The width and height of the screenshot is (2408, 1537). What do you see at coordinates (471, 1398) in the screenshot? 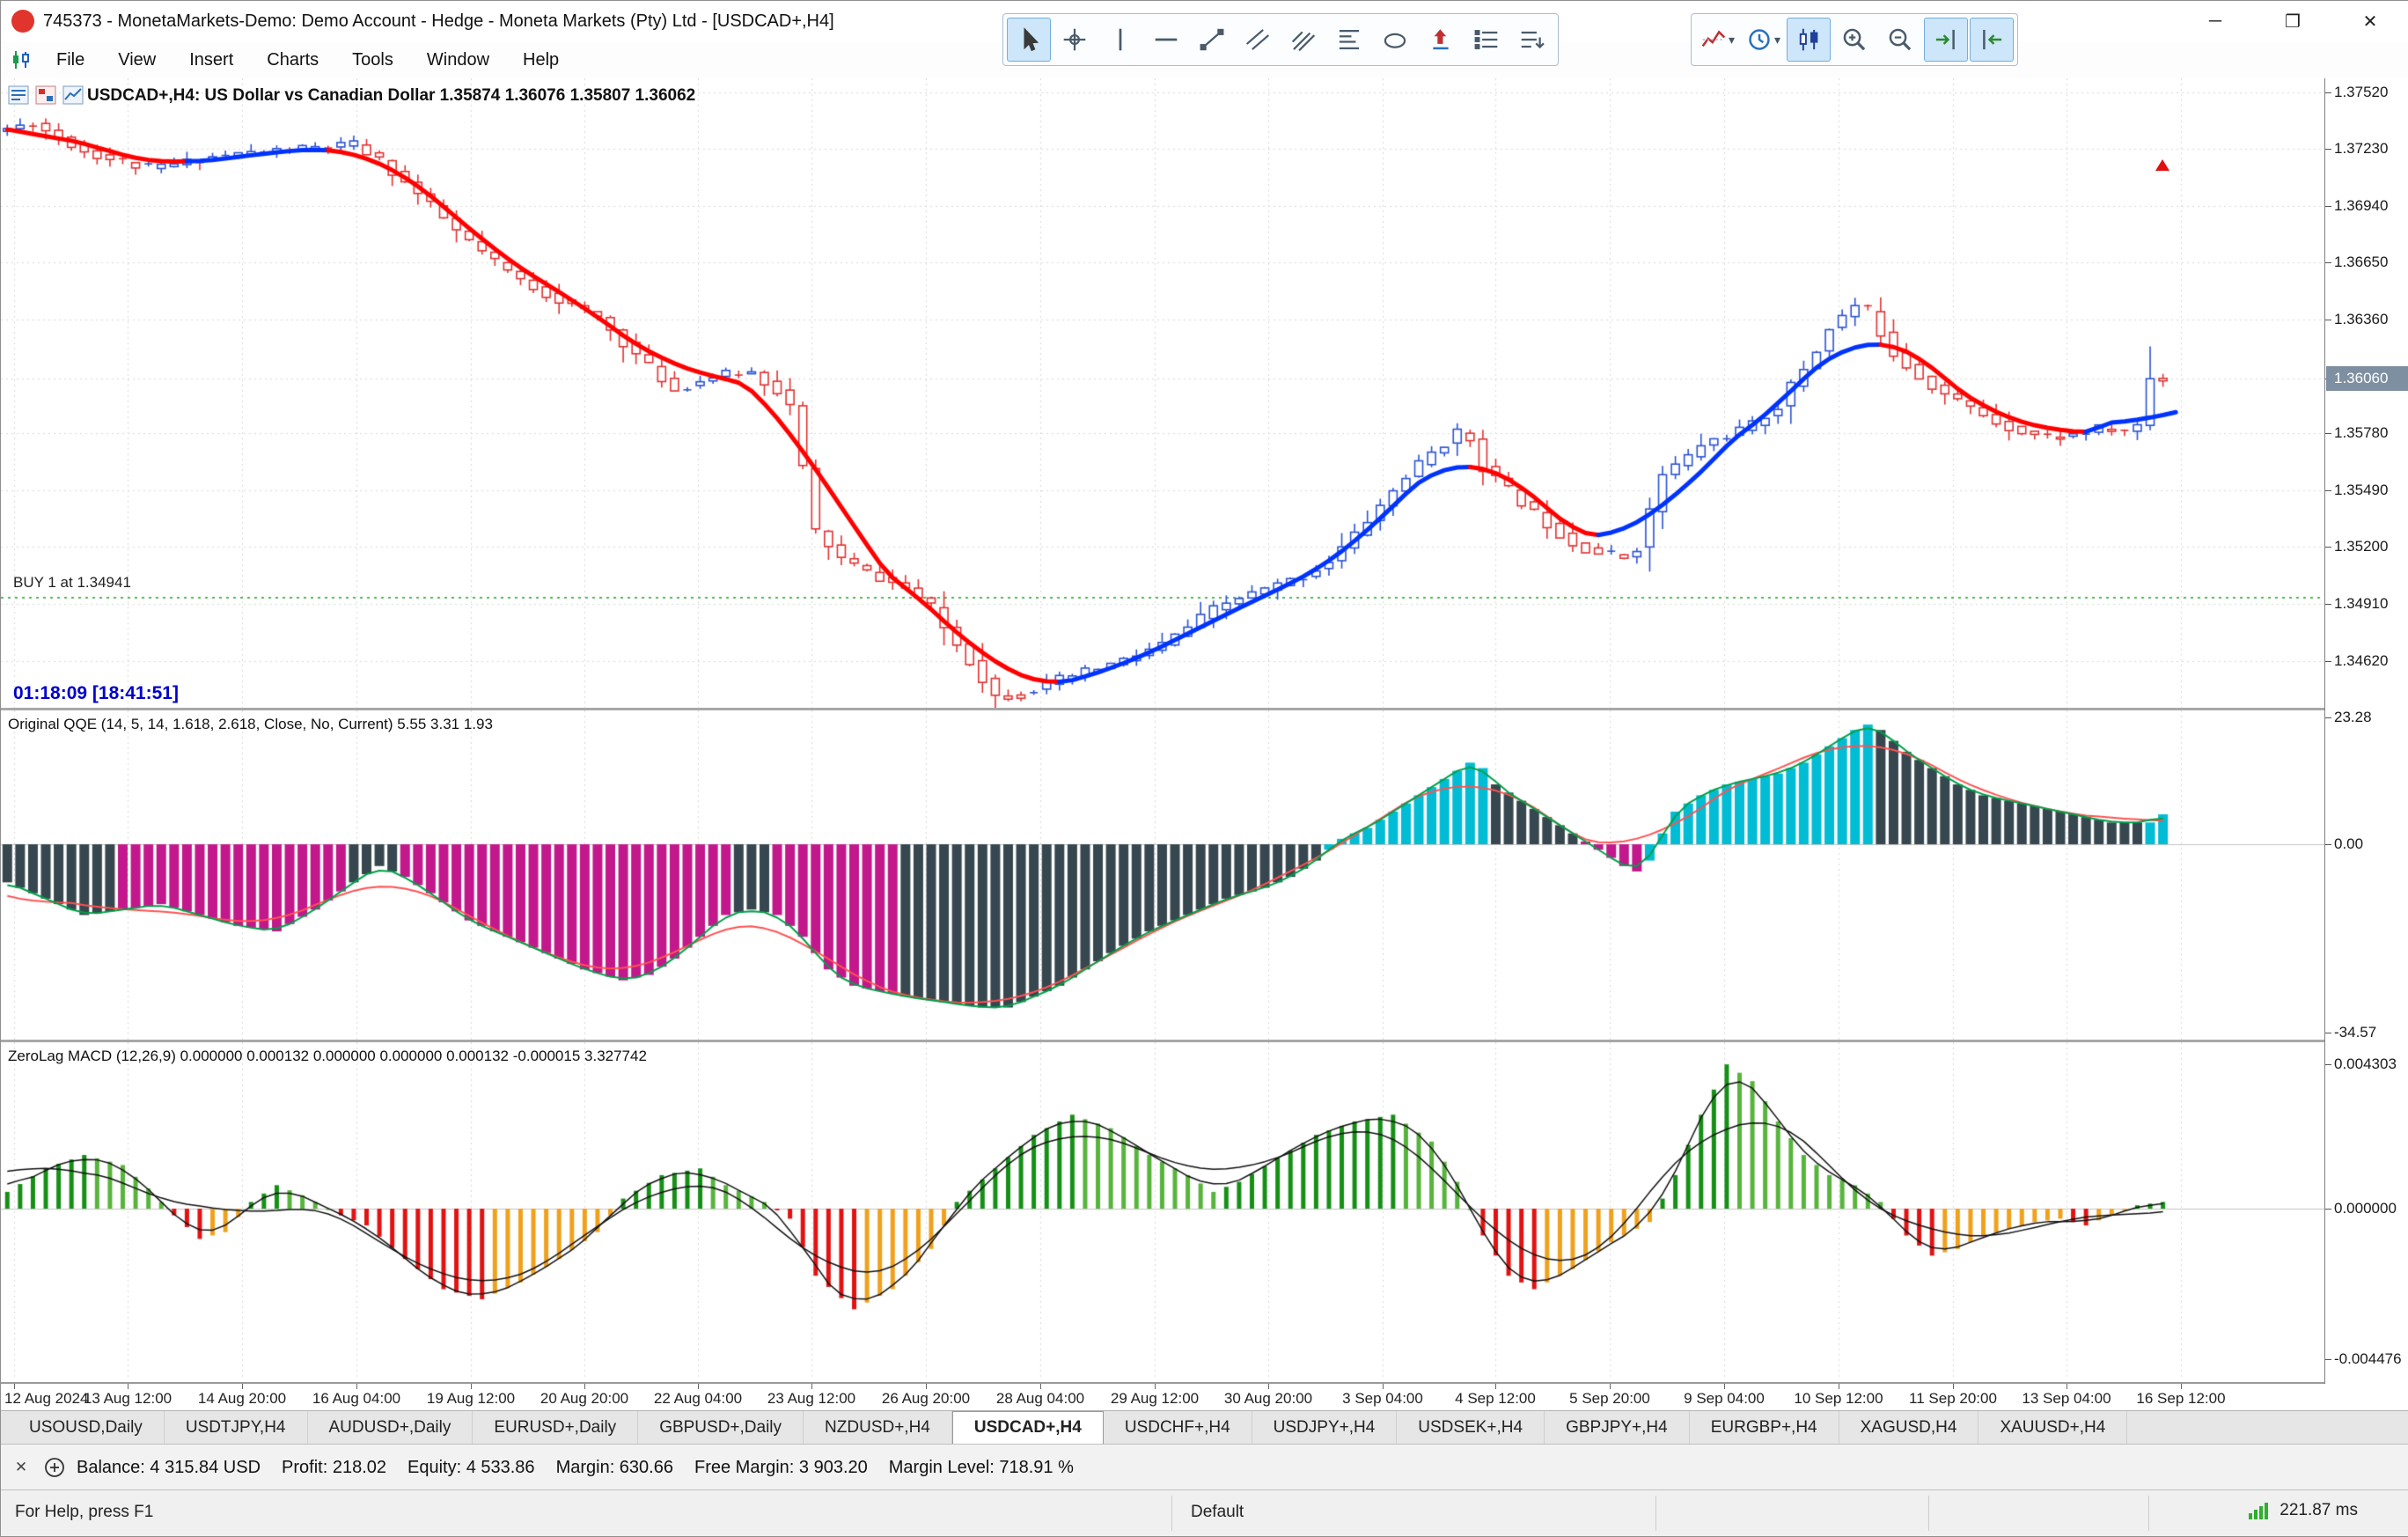
I see `time-axis-label: 19 Aug 12:00` at bounding box center [471, 1398].